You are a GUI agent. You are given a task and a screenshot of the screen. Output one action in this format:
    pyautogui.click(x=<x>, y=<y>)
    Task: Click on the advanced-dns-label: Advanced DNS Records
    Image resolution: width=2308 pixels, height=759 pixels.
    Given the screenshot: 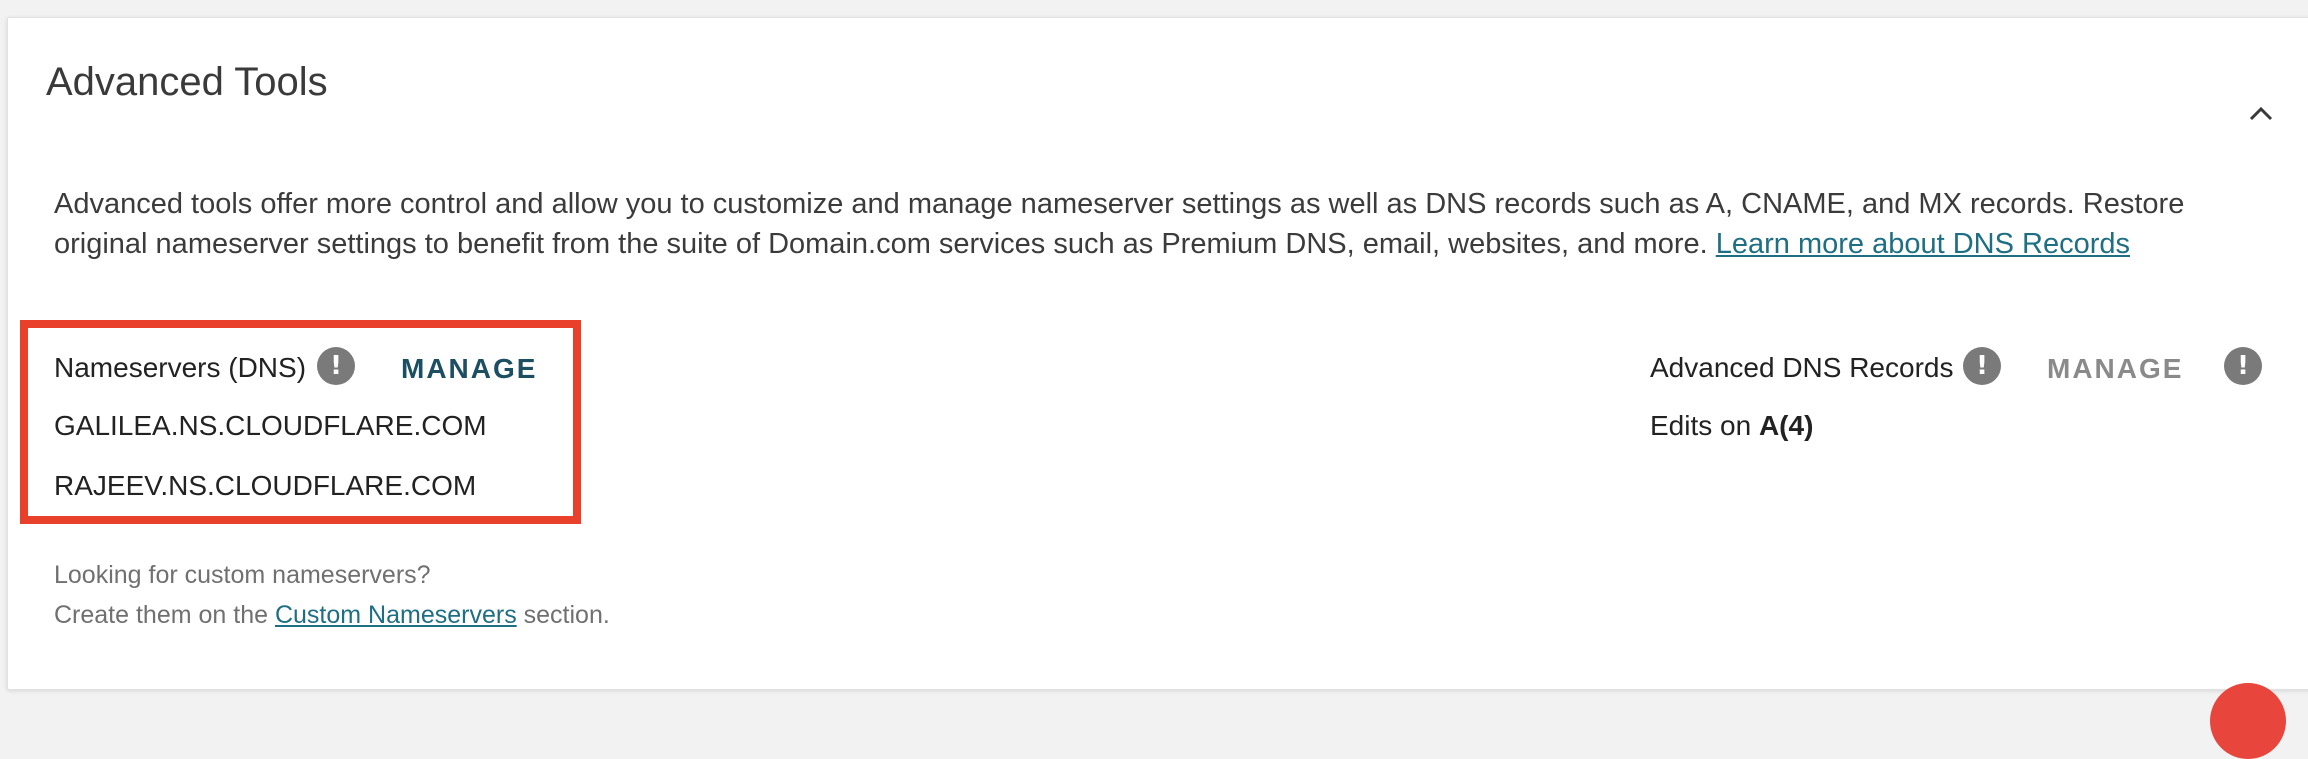 What is the action you would take?
    pyautogui.click(x=1802, y=367)
    